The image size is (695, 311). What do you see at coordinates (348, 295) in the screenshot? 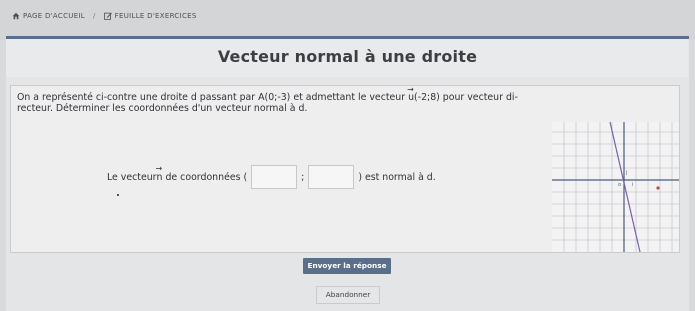
I see `abandon-button: Abandonner` at bounding box center [348, 295].